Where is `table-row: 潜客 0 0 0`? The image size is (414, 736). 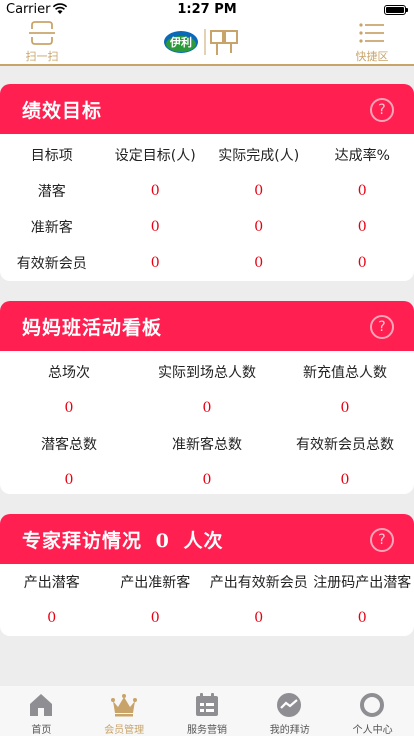 table-row: 潜客 0 0 0 is located at coordinates (207, 191).